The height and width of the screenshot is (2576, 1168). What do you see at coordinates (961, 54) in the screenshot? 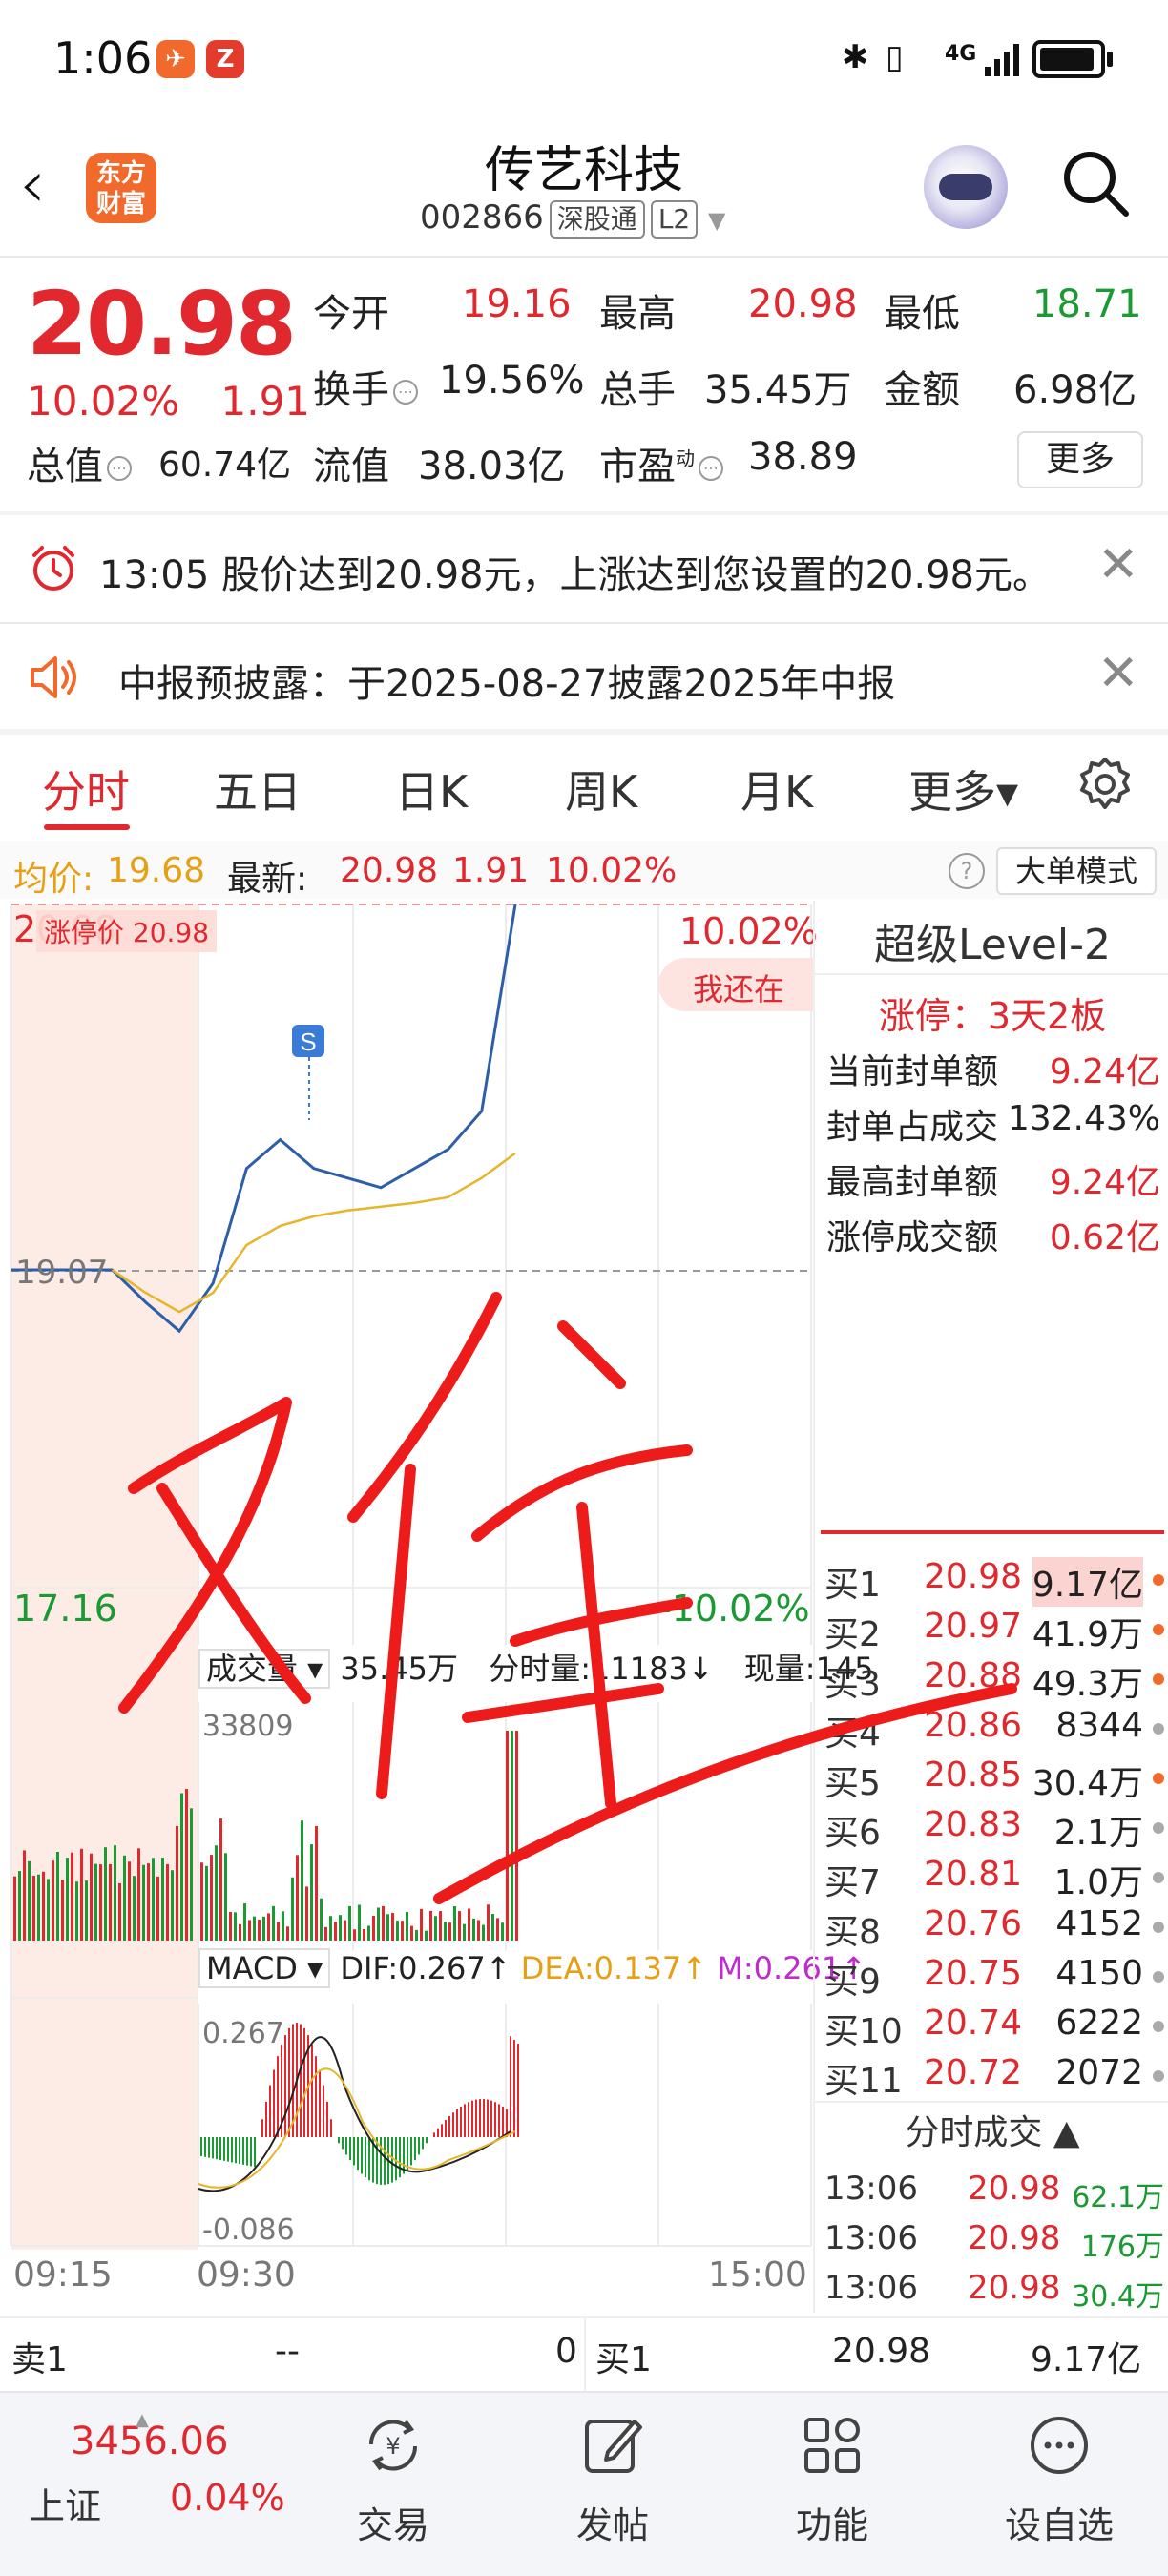
I see `network-label: 4G` at bounding box center [961, 54].